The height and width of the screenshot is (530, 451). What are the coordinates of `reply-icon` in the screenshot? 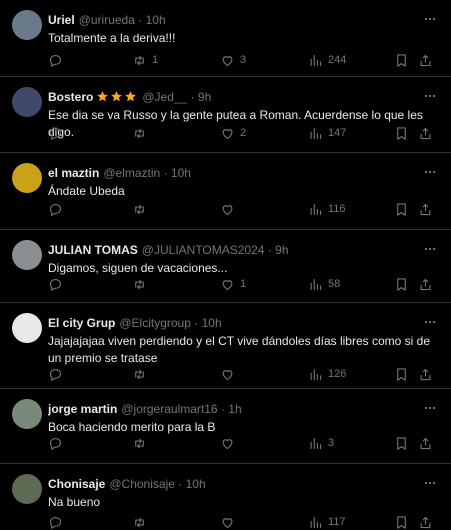 It's located at (55, 209).